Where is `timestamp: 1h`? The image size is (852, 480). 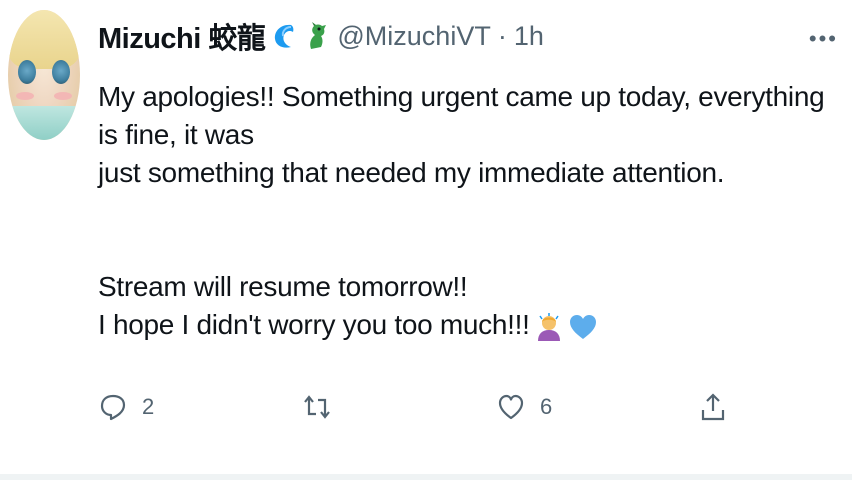 timestamp: 1h is located at coordinates (529, 36).